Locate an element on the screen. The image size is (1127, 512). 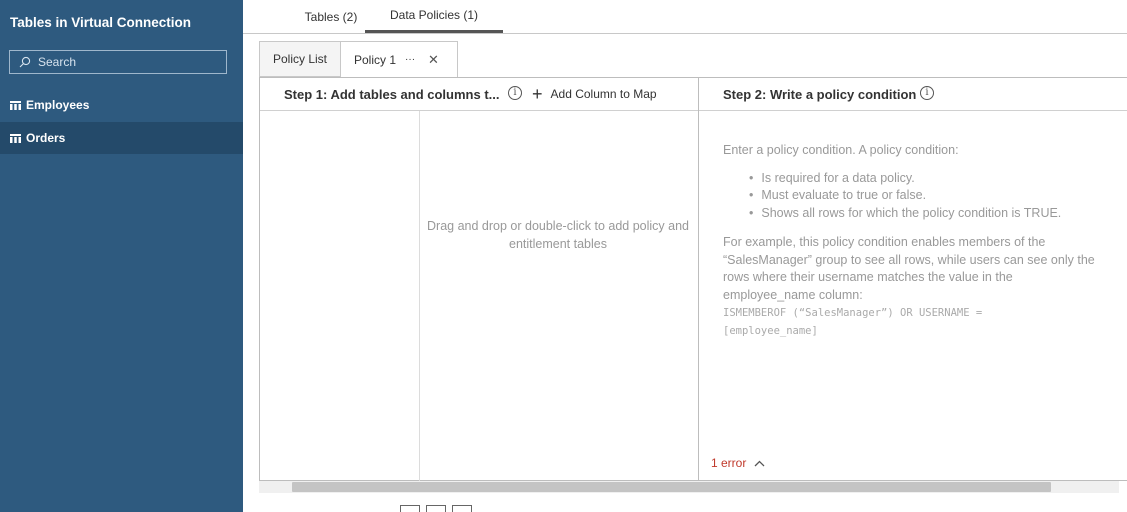
bottom-toolbar is located at coordinates (436, 508).